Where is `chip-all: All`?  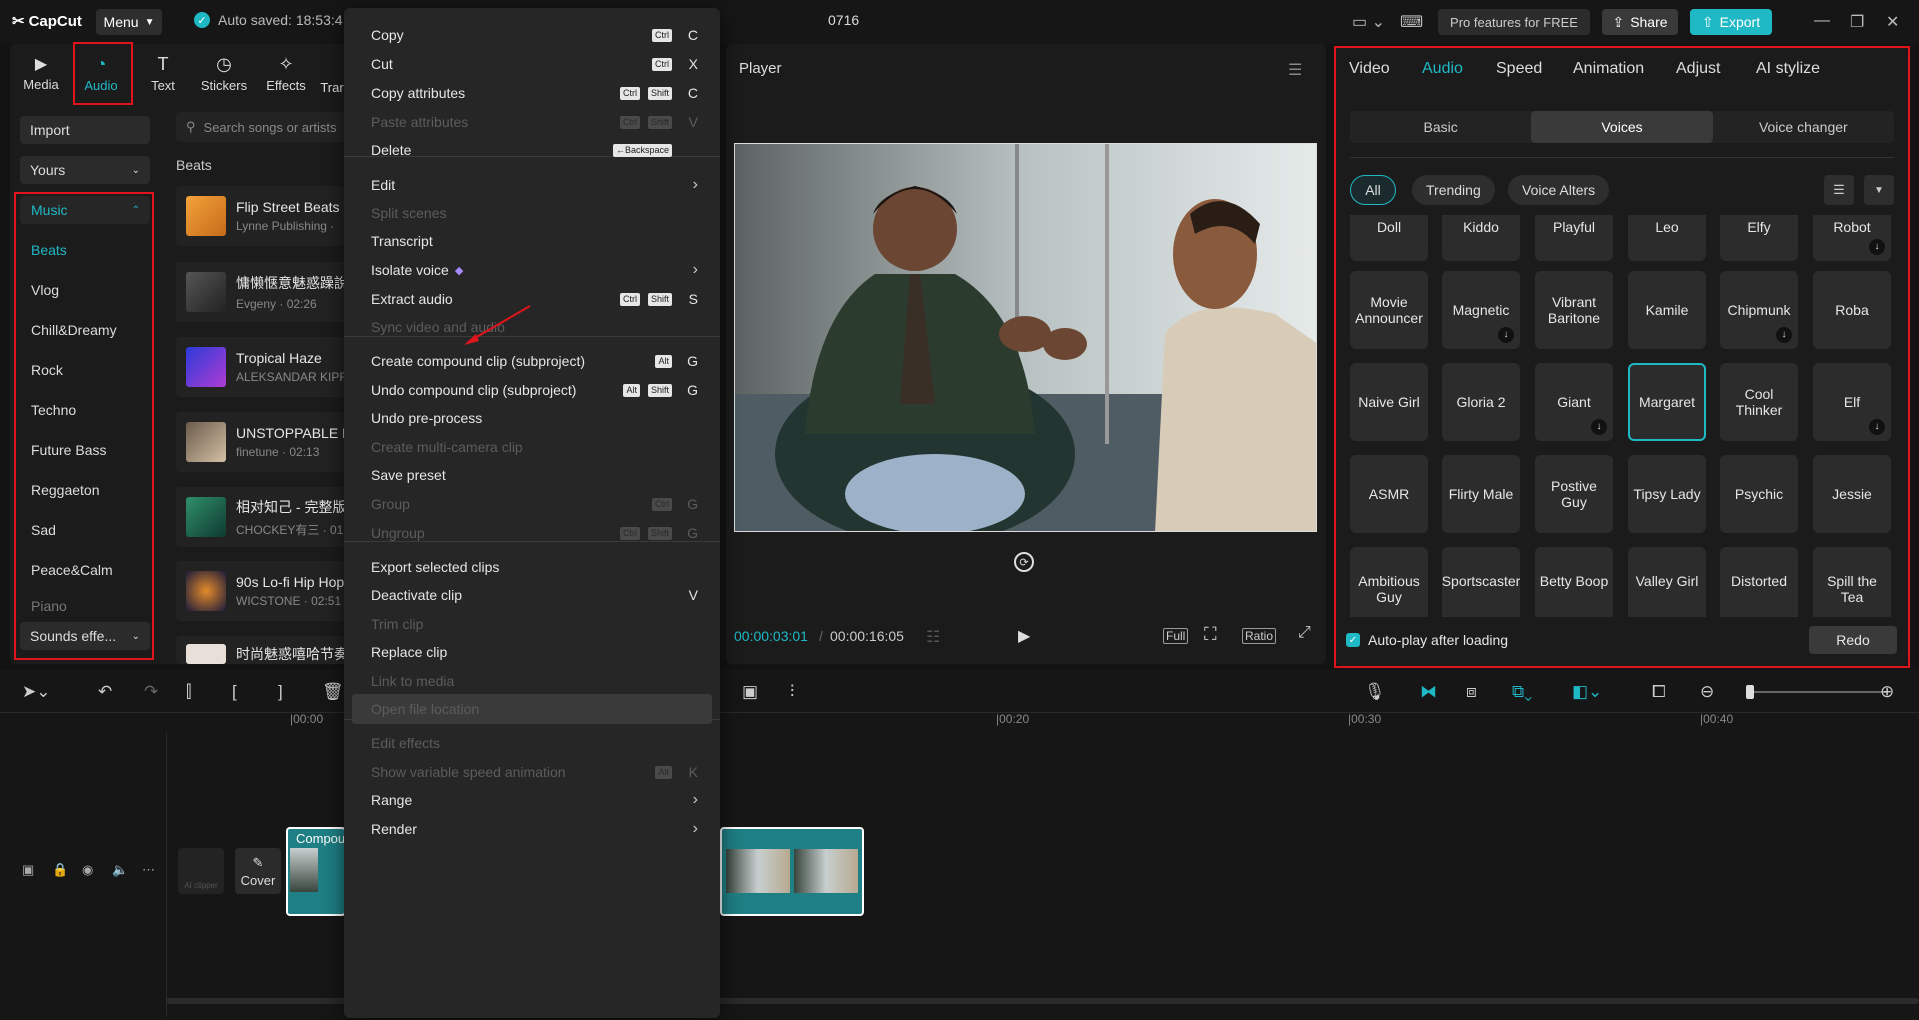
chip-all: All is located at coordinates (1373, 190).